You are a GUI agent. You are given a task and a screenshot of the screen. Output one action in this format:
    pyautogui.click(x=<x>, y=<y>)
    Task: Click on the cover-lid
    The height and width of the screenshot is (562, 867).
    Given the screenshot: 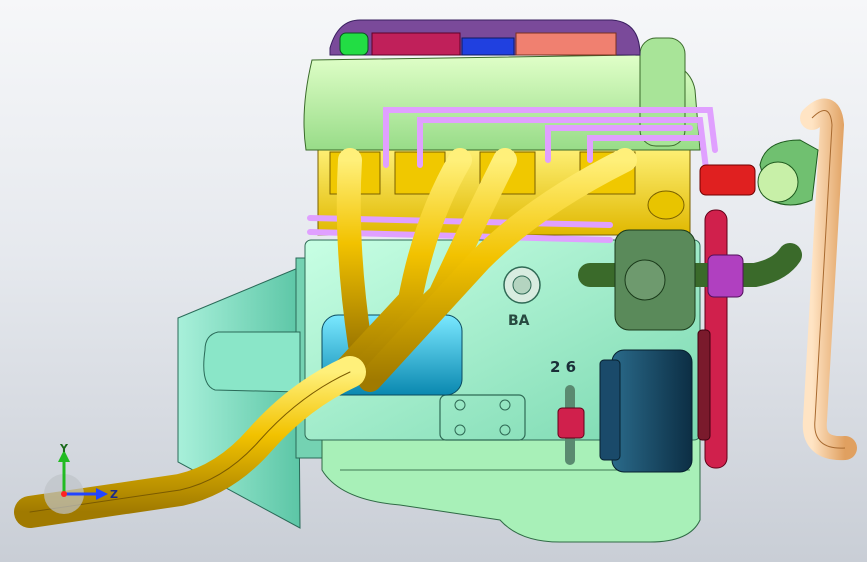 What is the action you would take?
    pyautogui.click(x=485, y=37)
    